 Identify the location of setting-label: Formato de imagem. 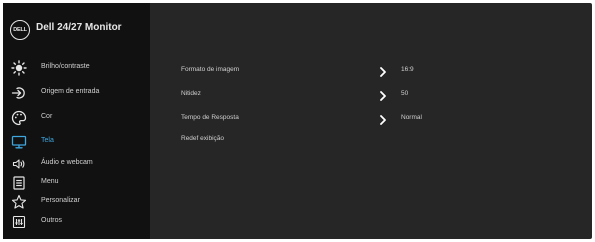
(210, 69).